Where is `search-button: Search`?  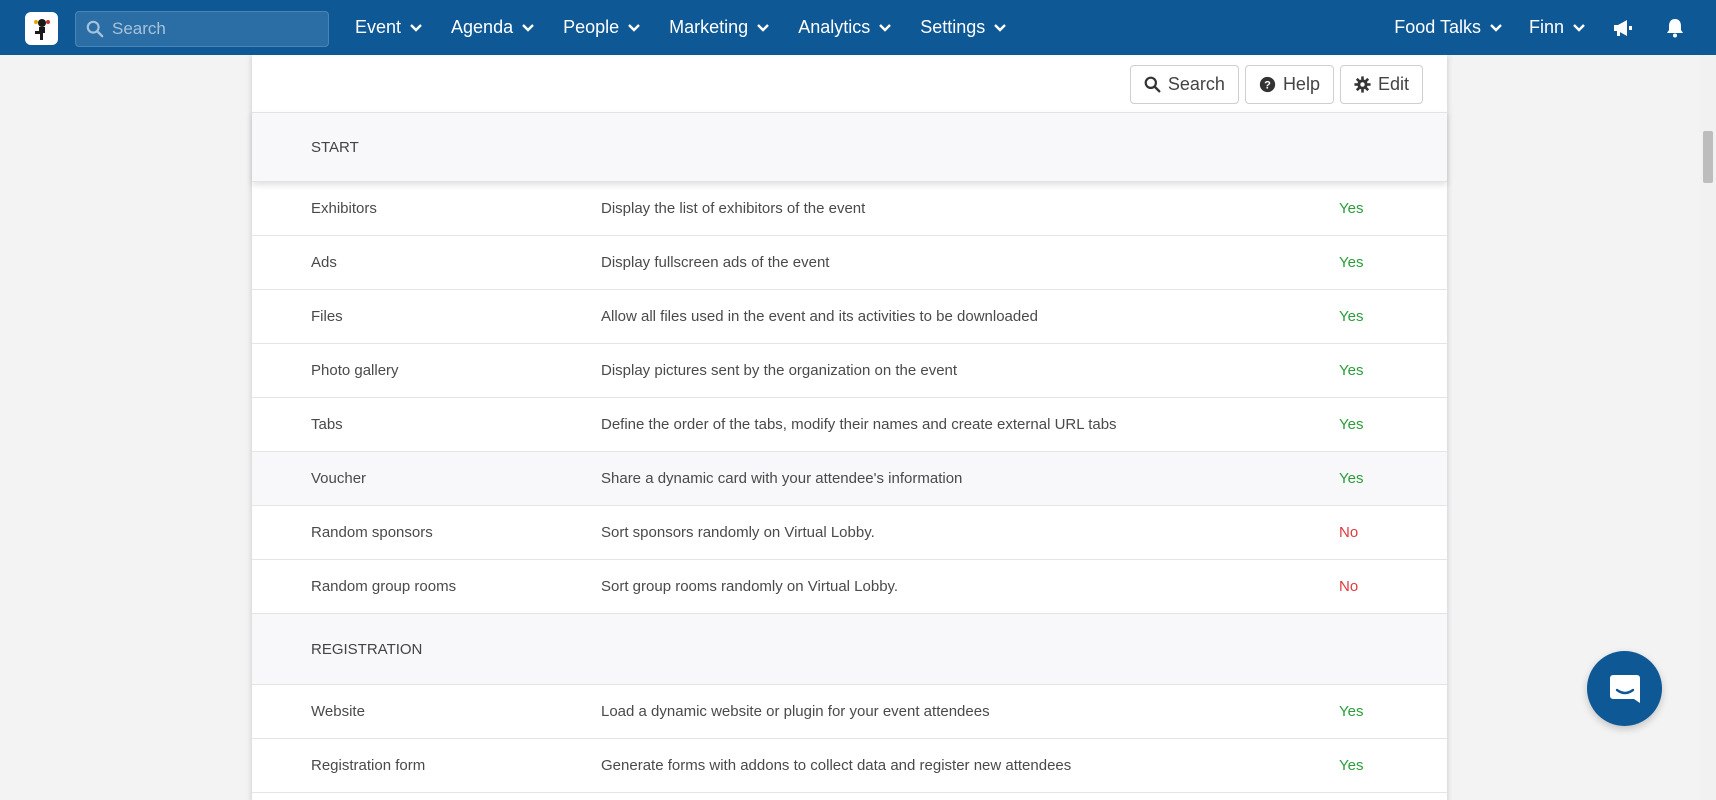
search-button: Search is located at coordinates (1184, 84).